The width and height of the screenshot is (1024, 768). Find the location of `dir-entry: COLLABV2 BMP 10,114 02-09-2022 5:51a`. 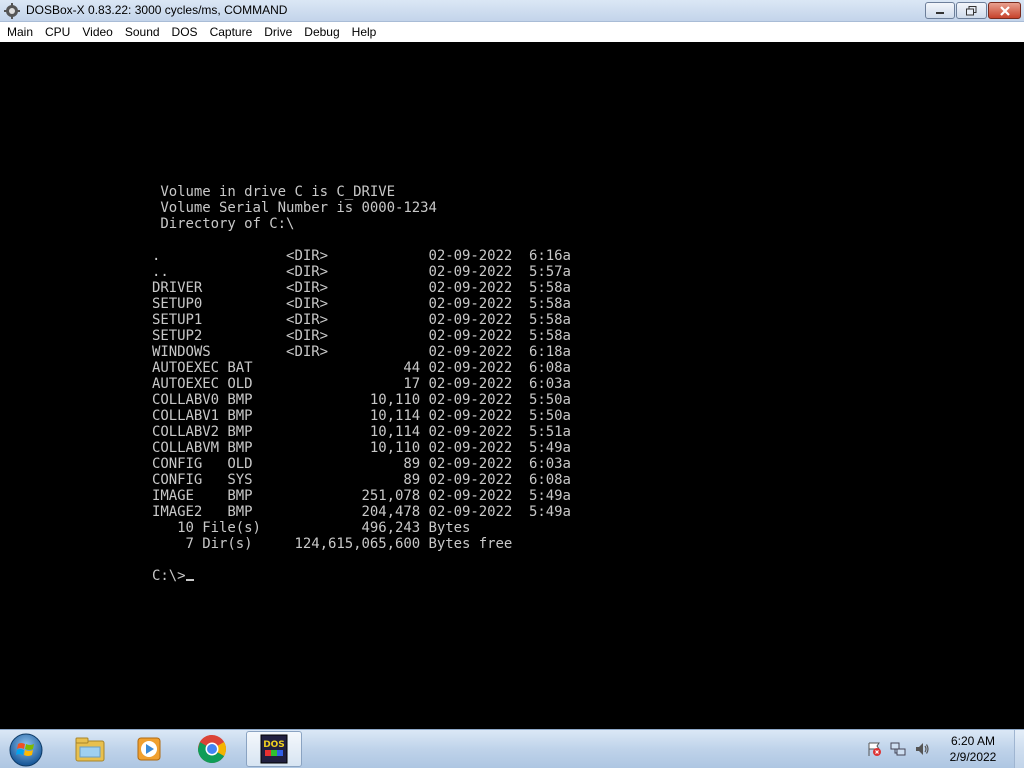

dir-entry: COLLABV2 BMP 10,114 02-09-2022 5:51a is located at coordinates (361, 432).